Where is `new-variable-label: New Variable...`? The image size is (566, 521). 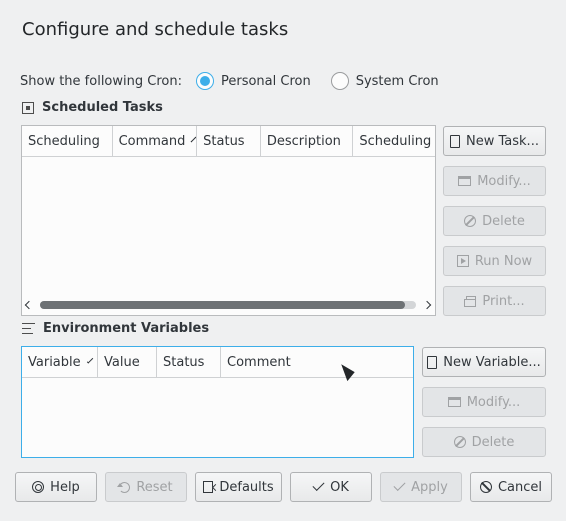 new-variable-label: New Variable... is located at coordinates (492, 362).